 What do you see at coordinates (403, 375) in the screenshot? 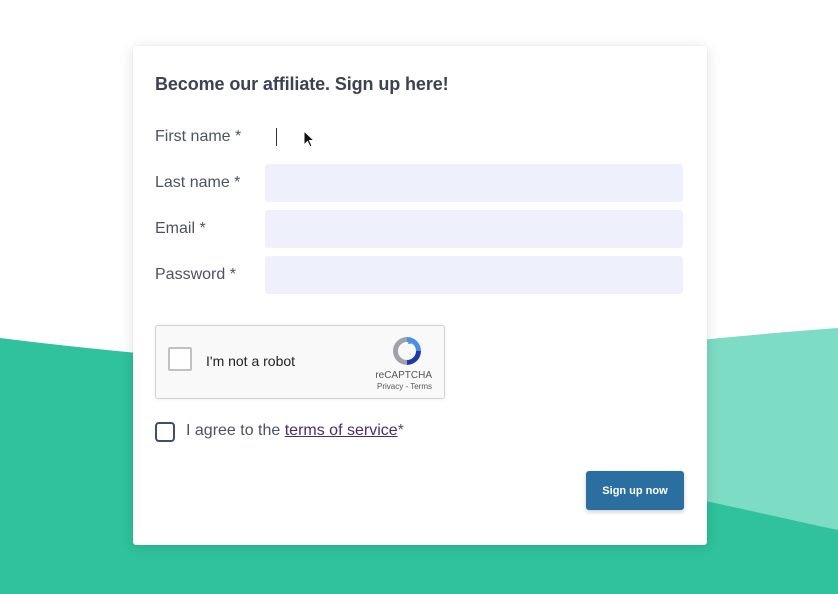
I see `recaptcha-brand: reCAPTCHA` at bounding box center [403, 375].